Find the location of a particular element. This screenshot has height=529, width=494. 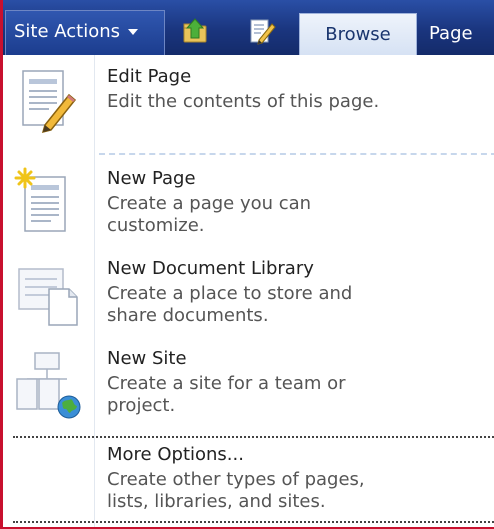

tab-browse: Browse is located at coordinates (358, 34).